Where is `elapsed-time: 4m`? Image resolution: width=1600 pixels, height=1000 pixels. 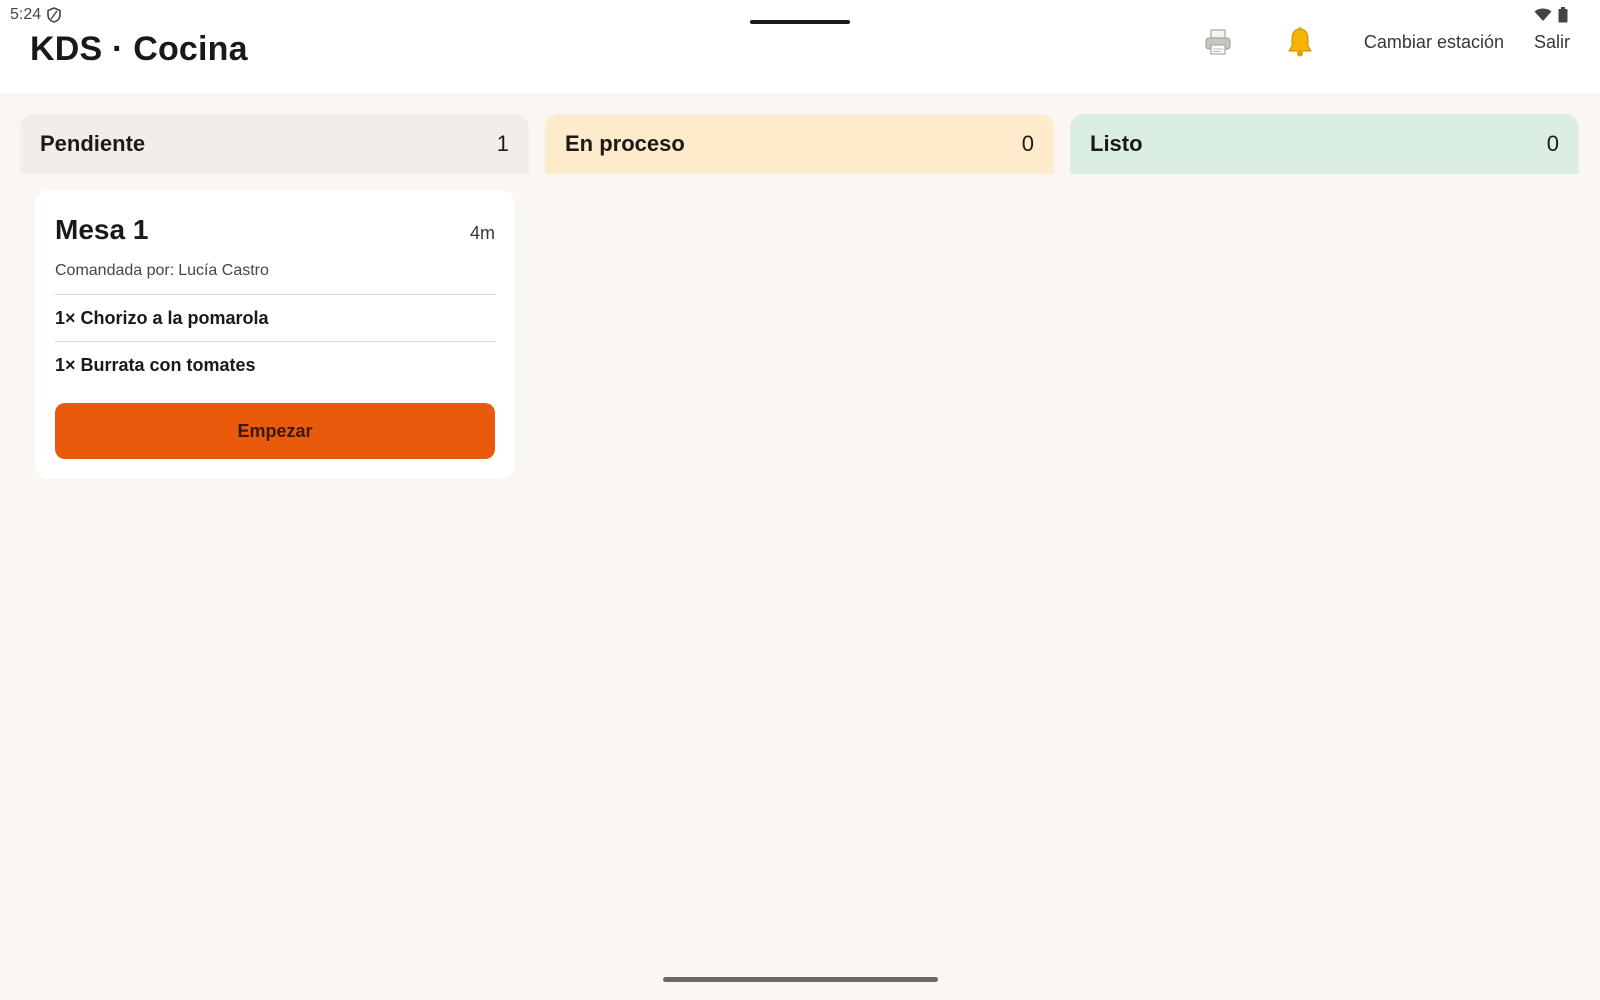 elapsed-time: 4m is located at coordinates (482, 233).